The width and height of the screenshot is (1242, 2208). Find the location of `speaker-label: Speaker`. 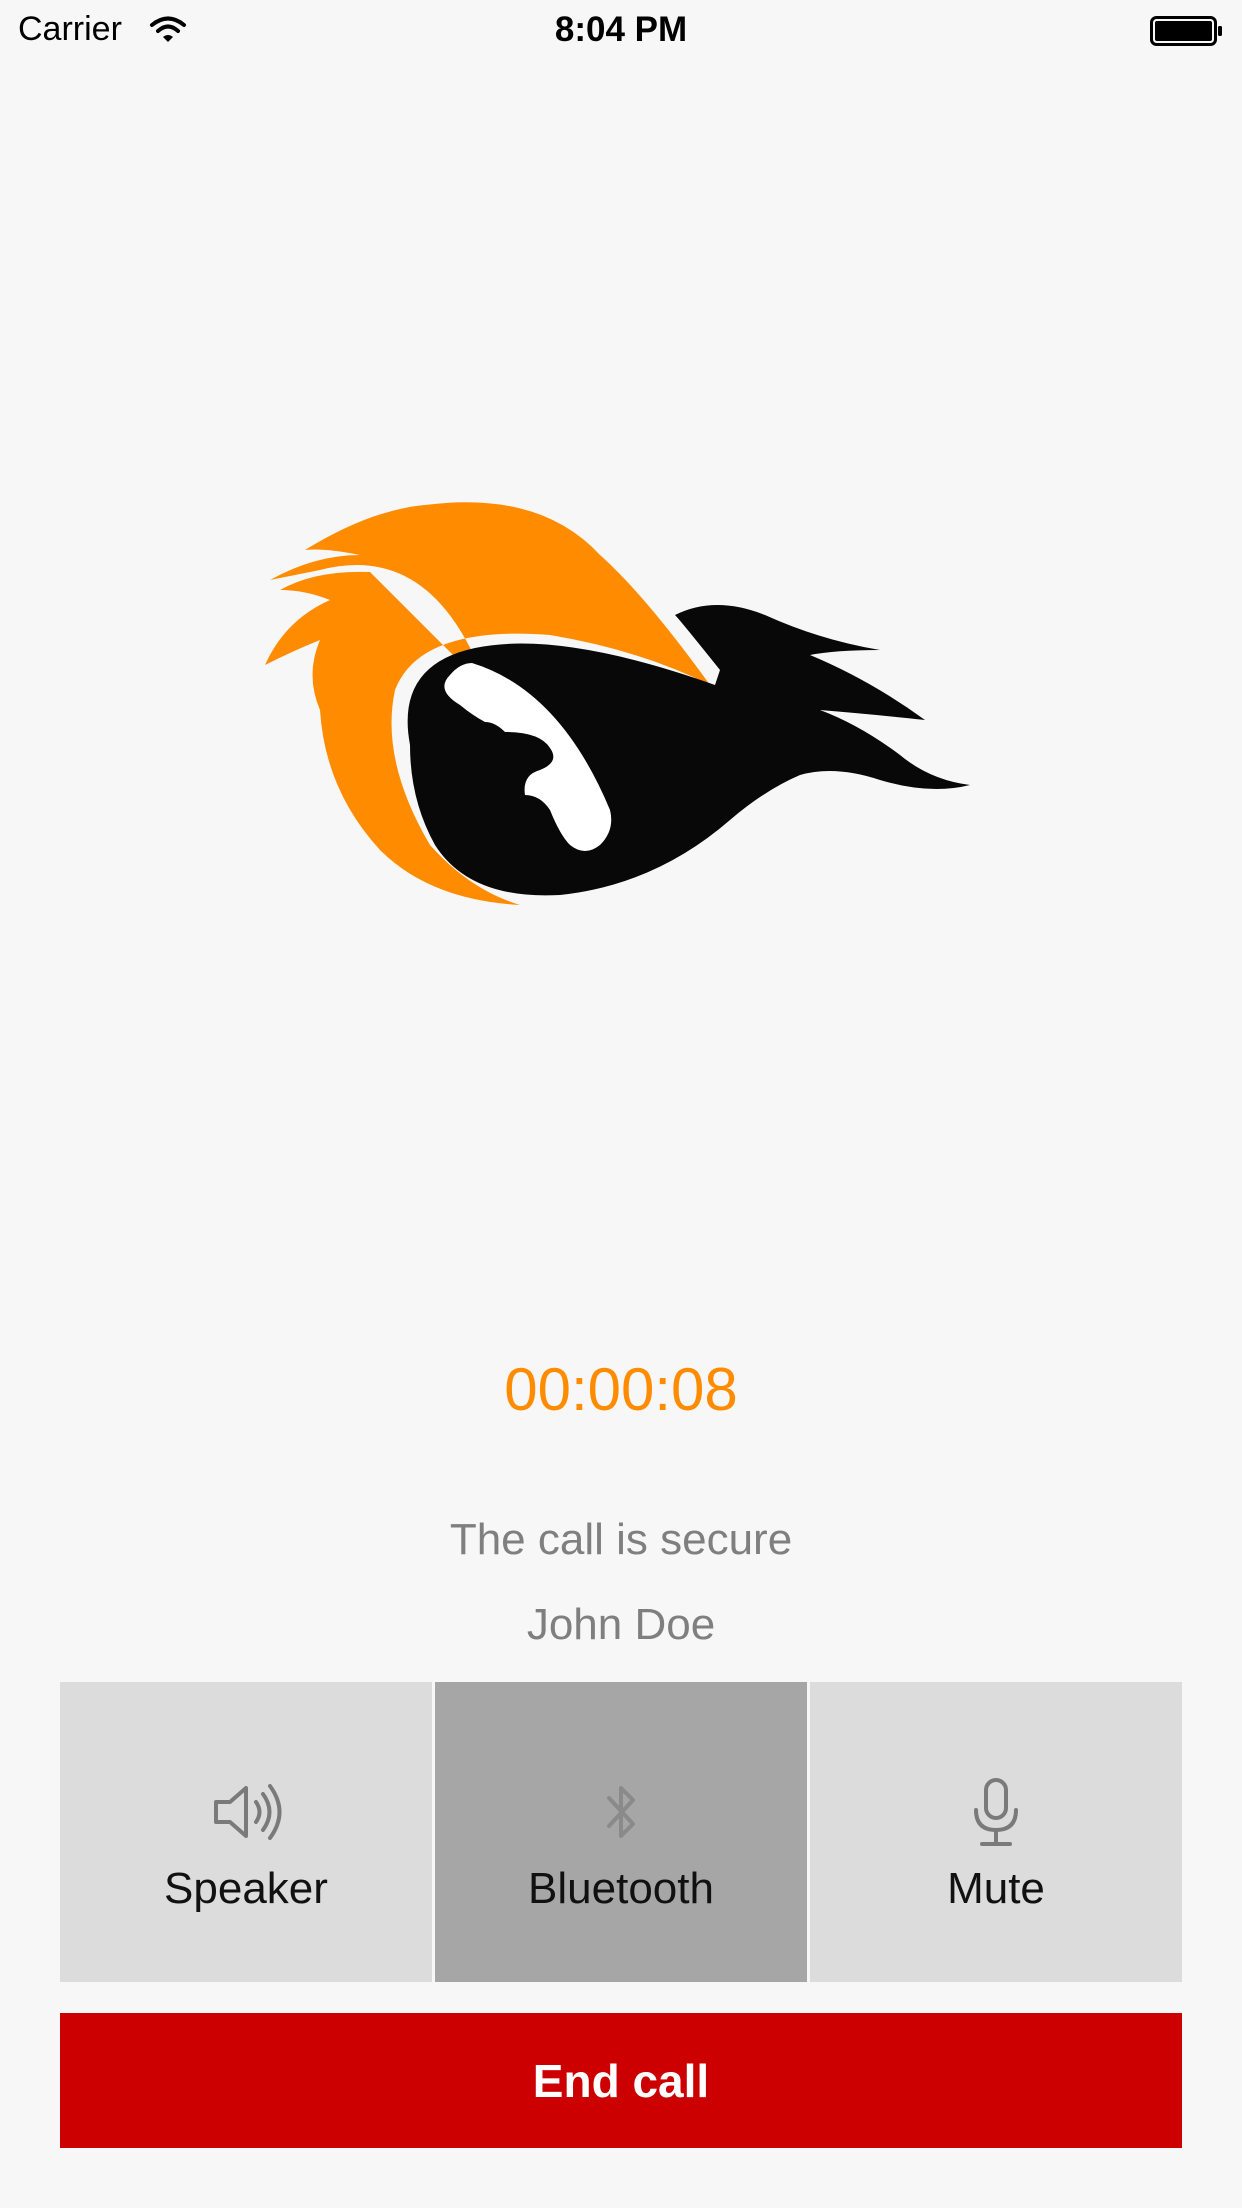

speaker-label: Speaker is located at coordinates (246, 1888).